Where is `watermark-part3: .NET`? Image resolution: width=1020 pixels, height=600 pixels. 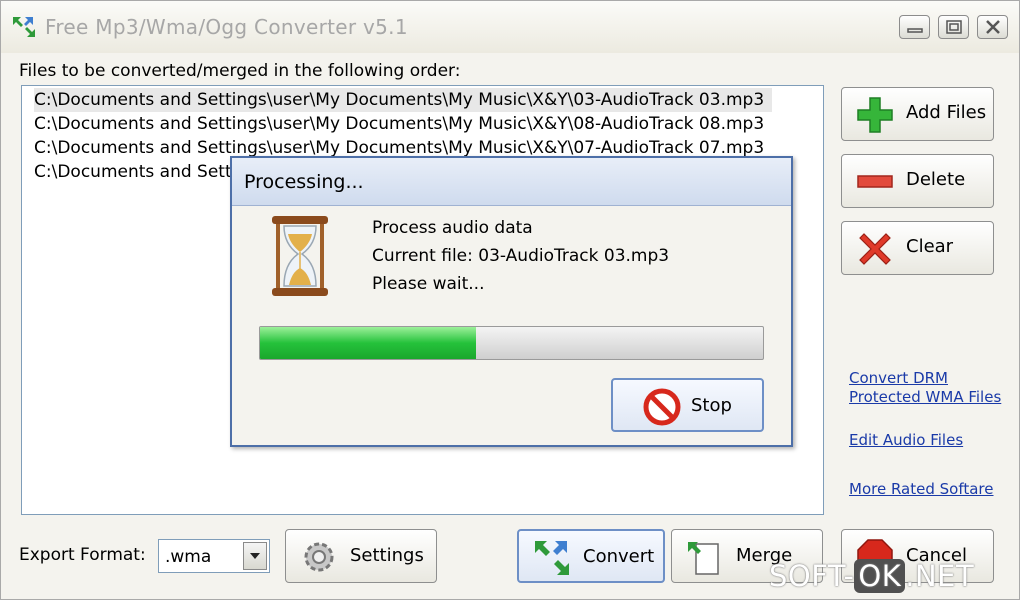
watermark-part3: .NET is located at coordinates (940, 576).